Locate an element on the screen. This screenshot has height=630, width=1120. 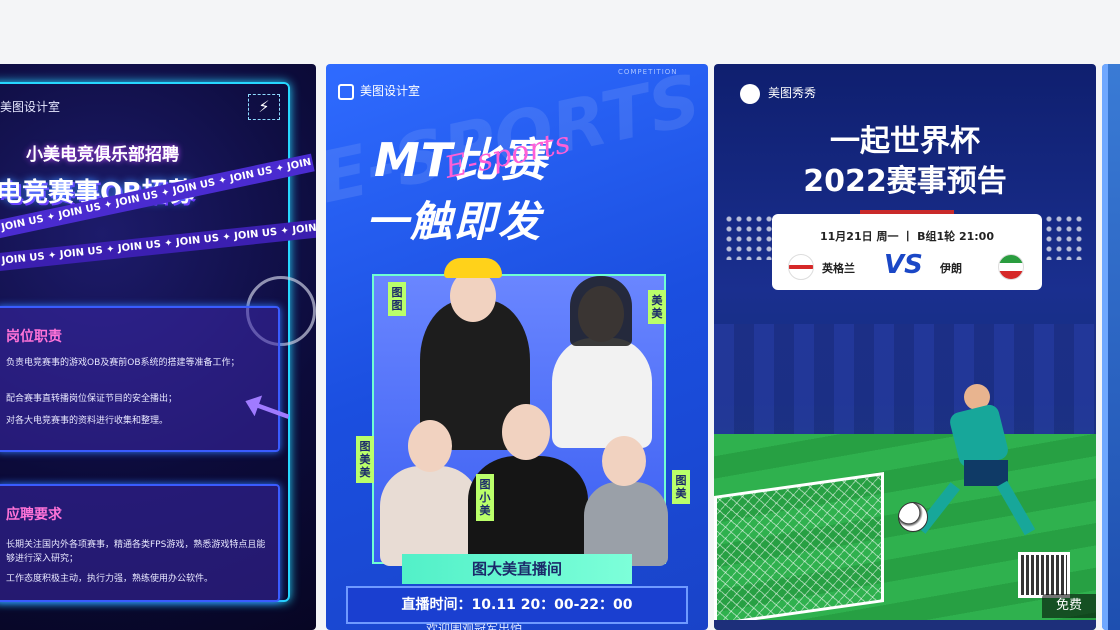
top-bar is located at coordinates (560, 32).